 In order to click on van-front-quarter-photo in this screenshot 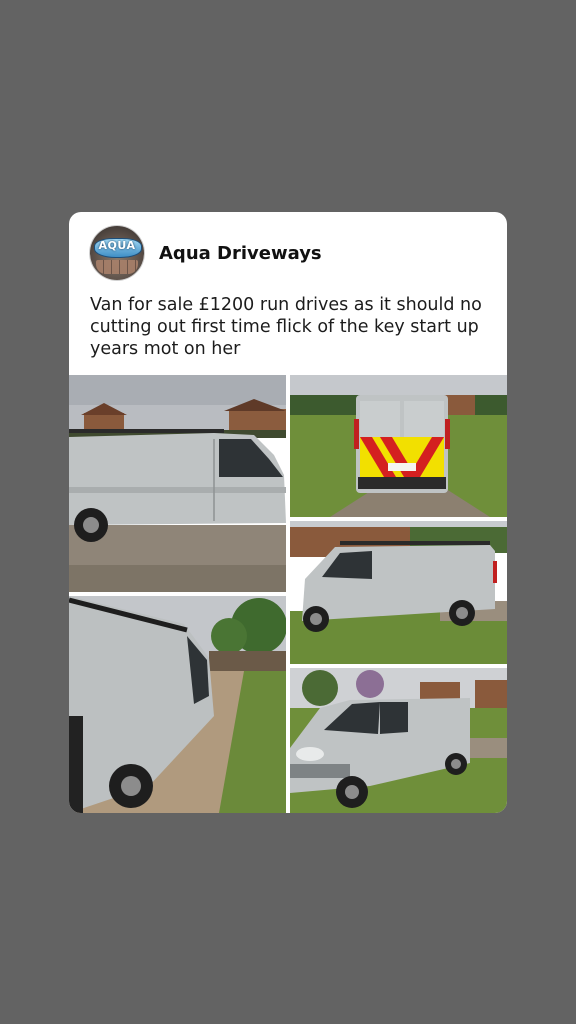, I will do `click(398, 740)`.